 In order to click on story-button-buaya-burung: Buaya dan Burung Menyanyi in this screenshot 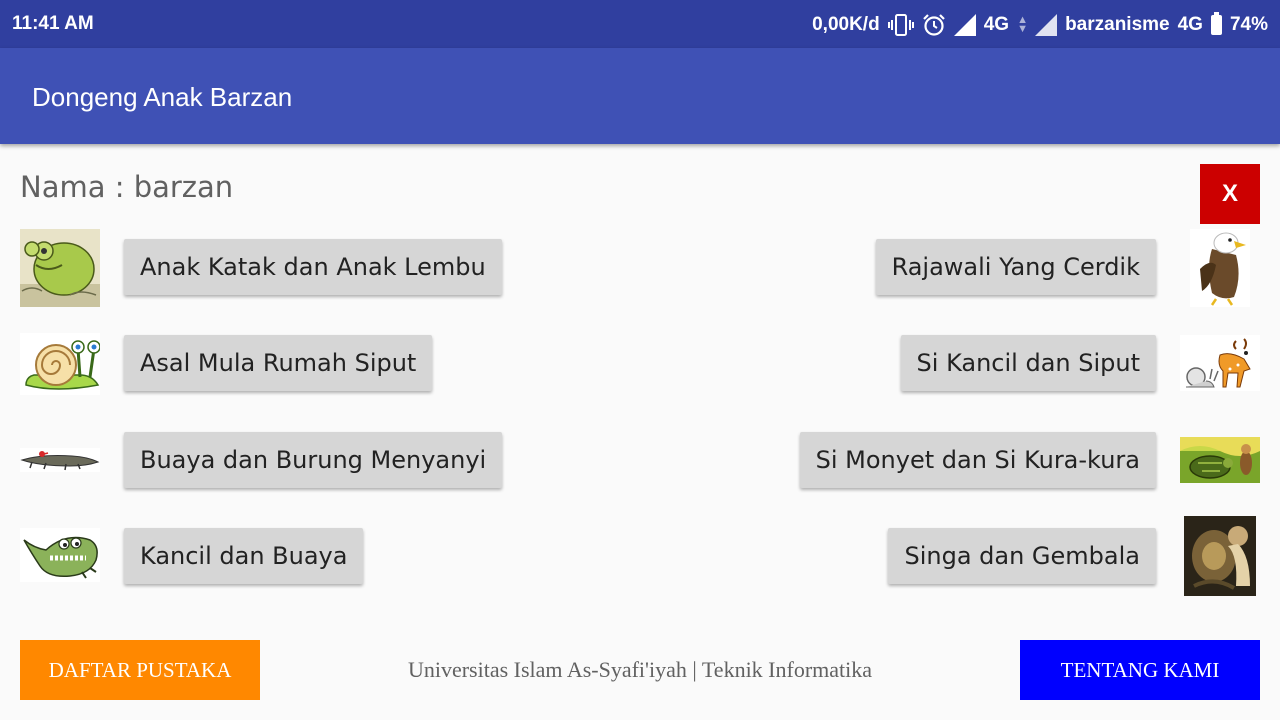, I will do `click(313, 460)`.